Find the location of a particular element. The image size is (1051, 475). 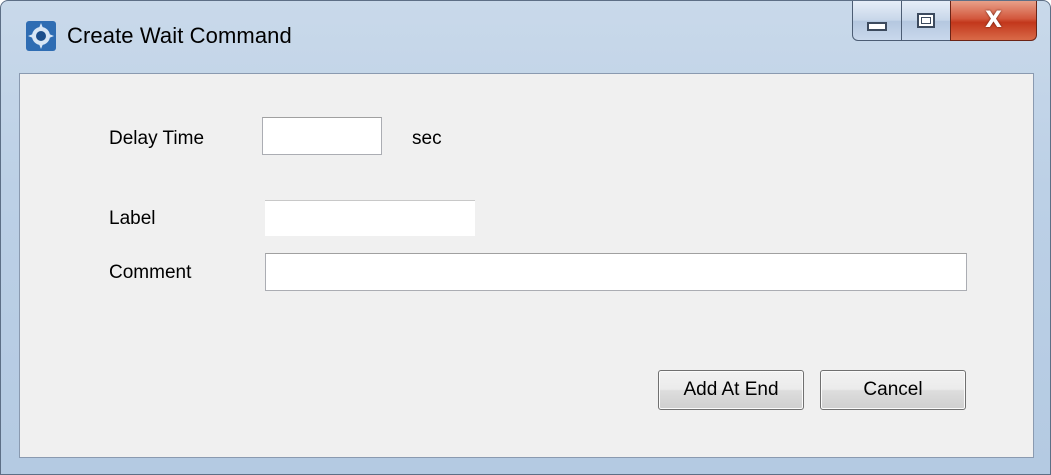

cancel-button: Cancel is located at coordinates (893, 390).